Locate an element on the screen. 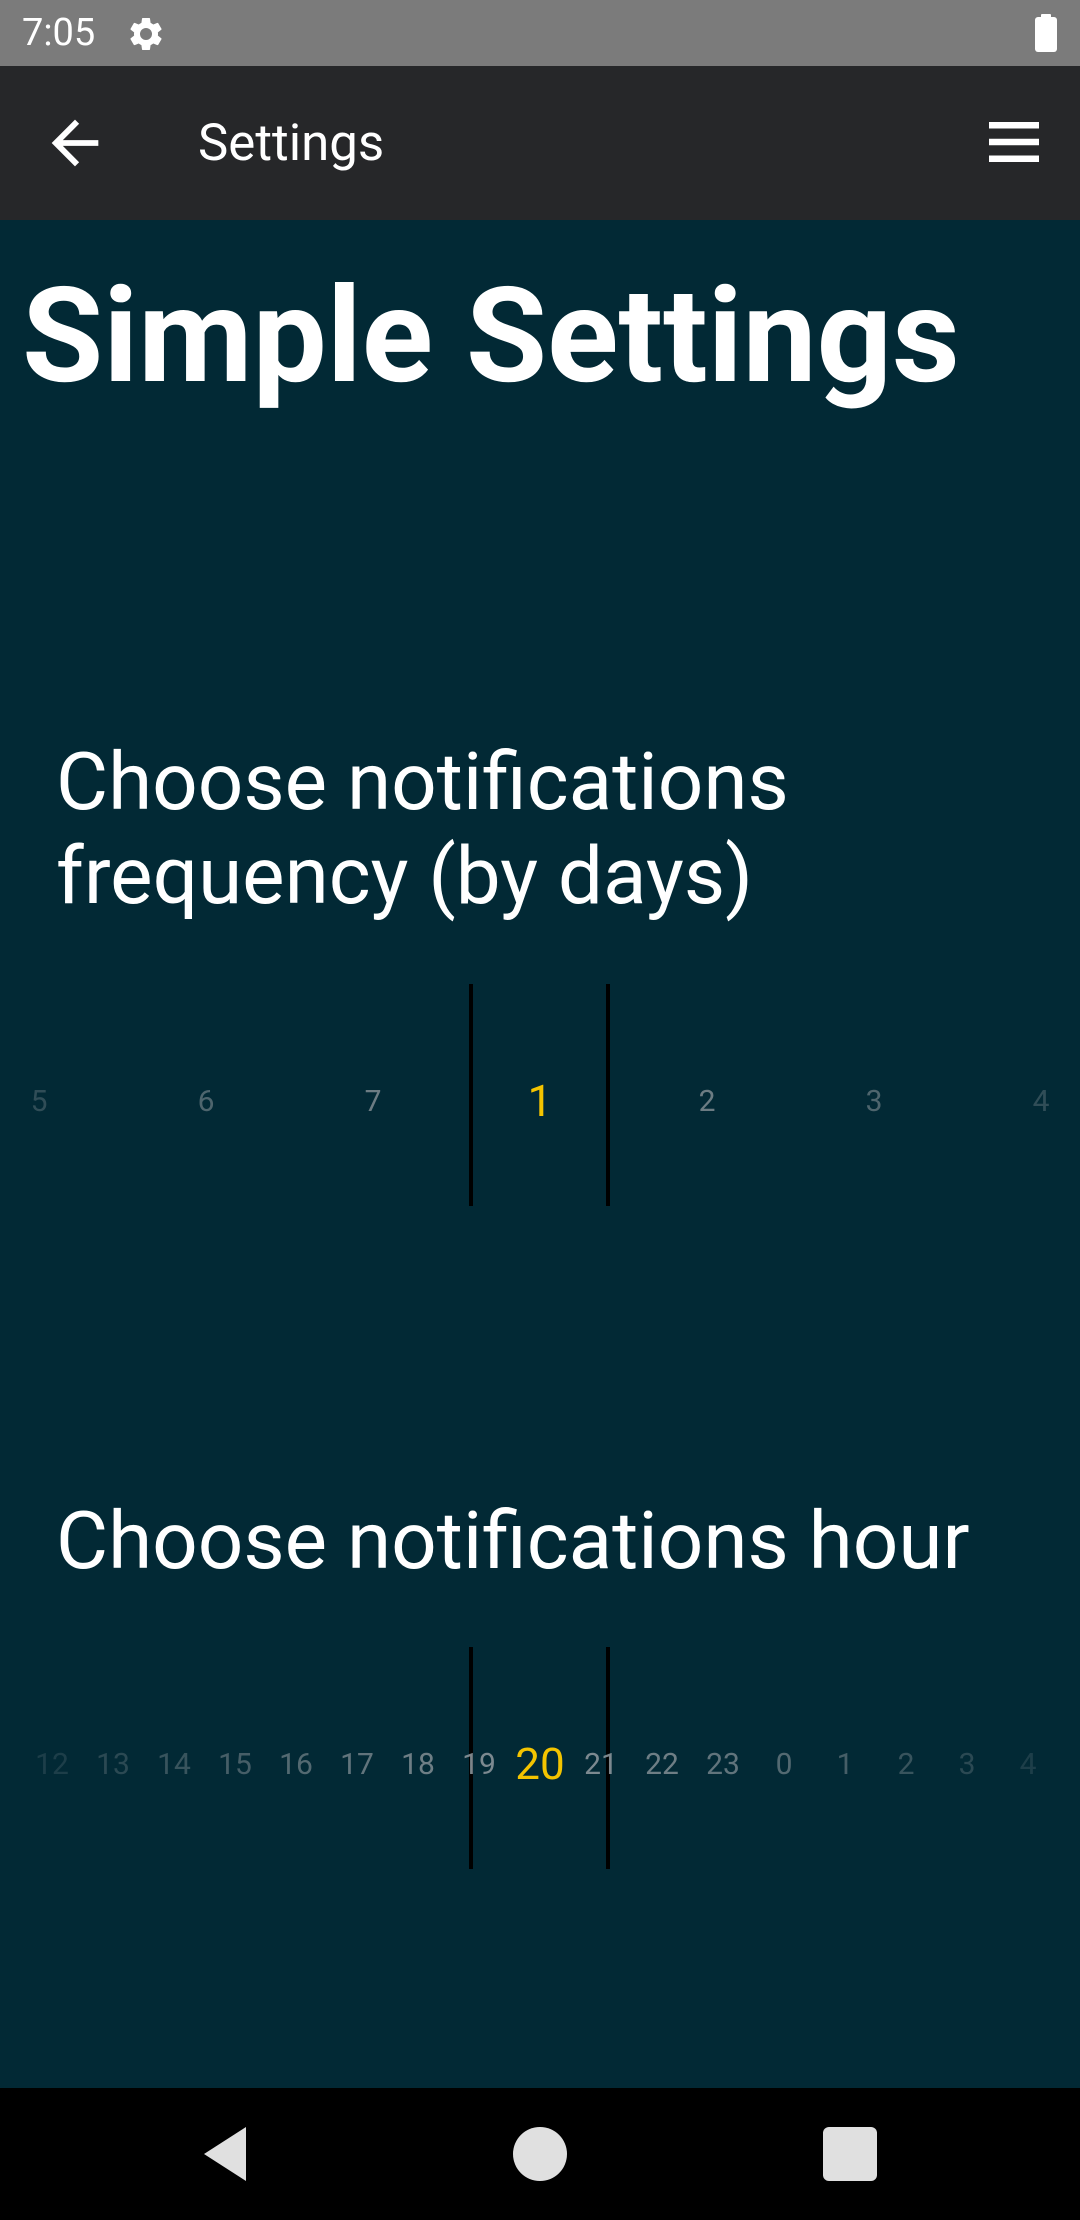 The image size is (1080, 2220). frequency-heading: Choose notifications frequency (by days) is located at coordinates (422, 829).